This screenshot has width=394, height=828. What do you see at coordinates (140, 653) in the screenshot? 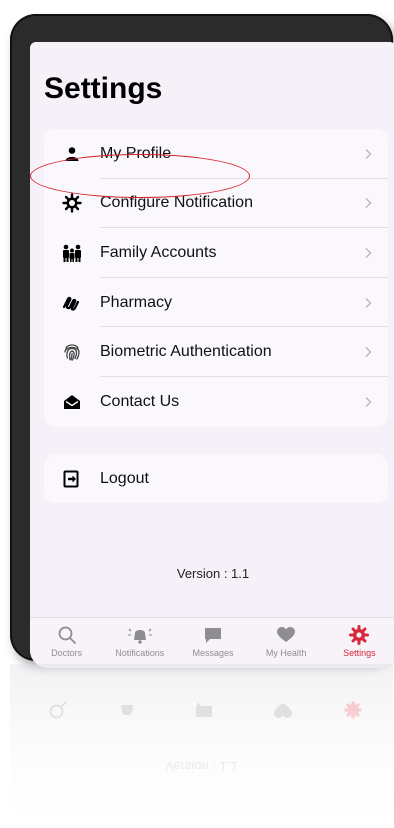
I see `tab-label: Notifications` at bounding box center [140, 653].